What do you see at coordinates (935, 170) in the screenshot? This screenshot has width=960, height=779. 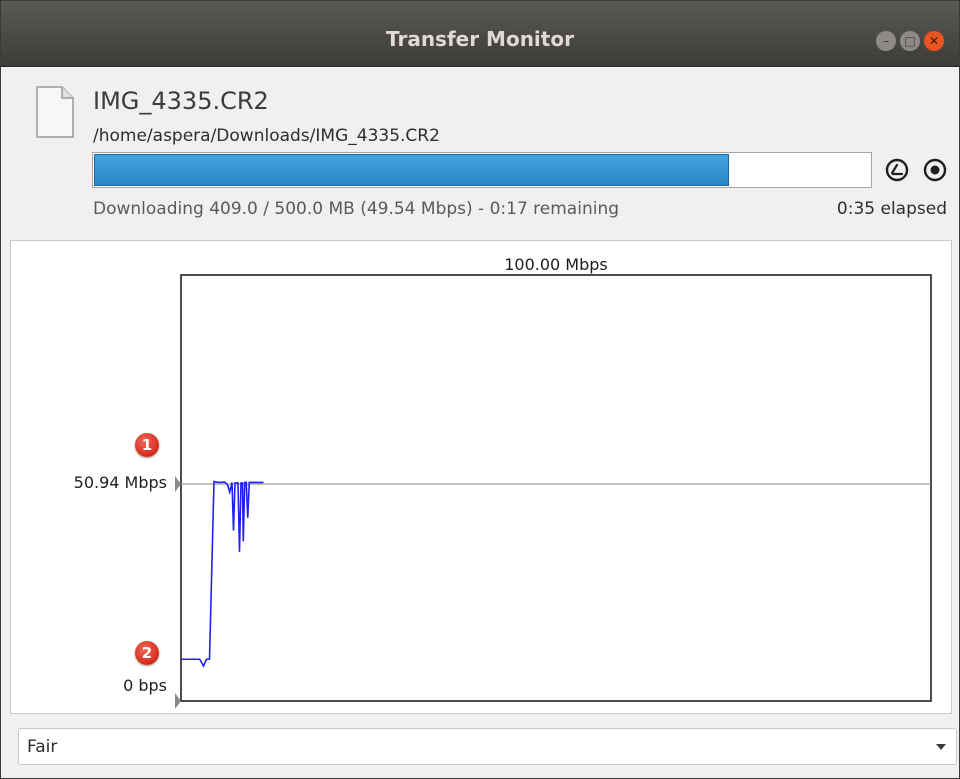 I see `stop-icon` at bounding box center [935, 170].